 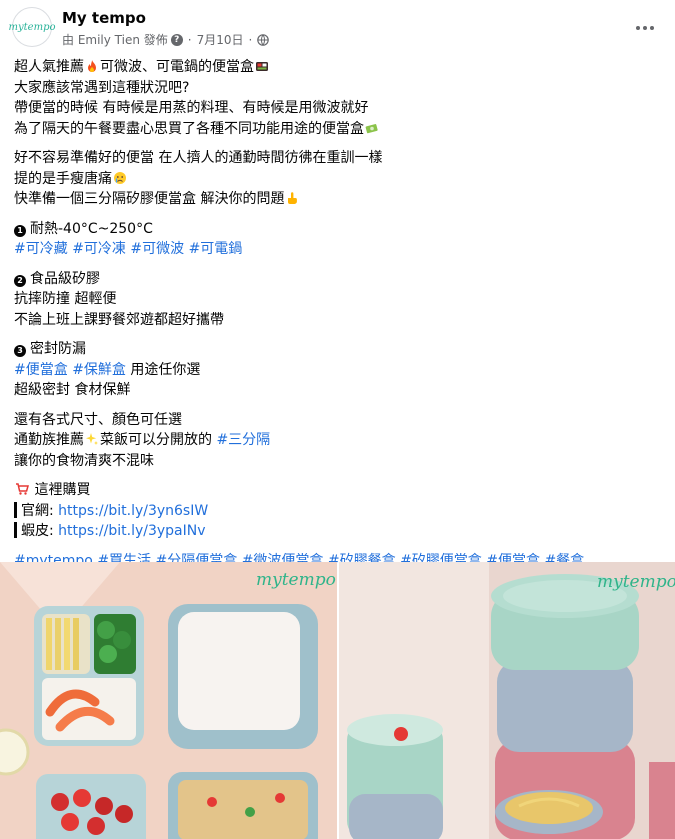 What do you see at coordinates (120, 177) in the screenshot?
I see `crying-face-icon` at bounding box center [120, 177].